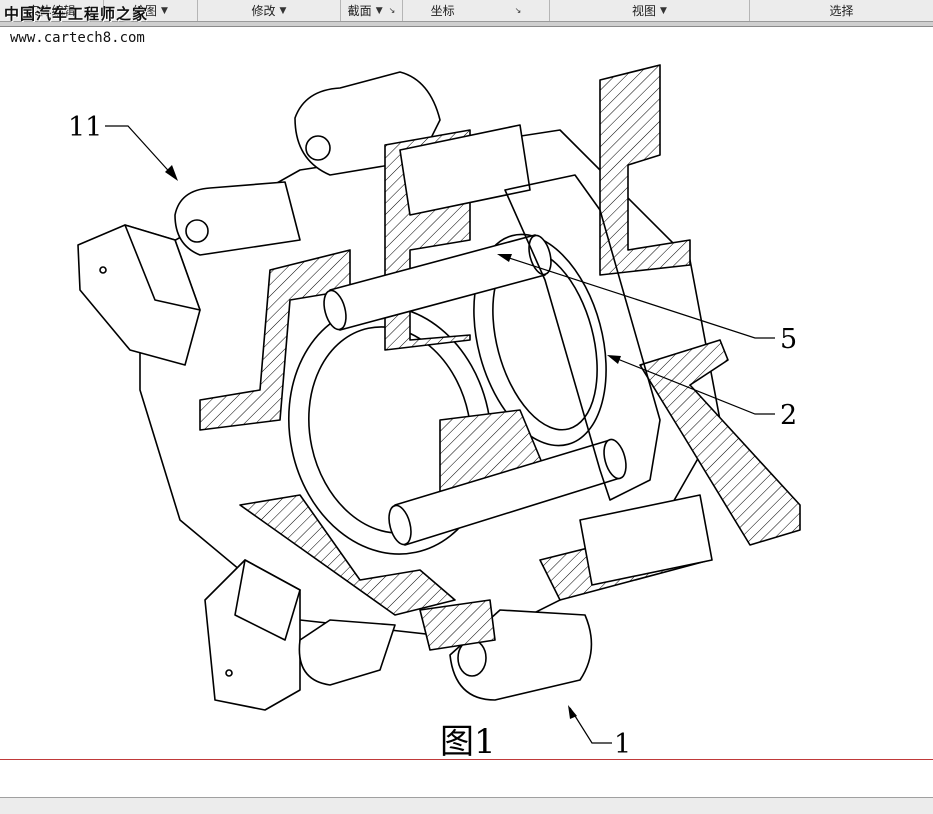 The height and width of the screenshot is (814, 933). What do you see at coordinates (347, 652) in the screenshot?
I see `bottom-left-lobe` at bounding box center [347, 652].